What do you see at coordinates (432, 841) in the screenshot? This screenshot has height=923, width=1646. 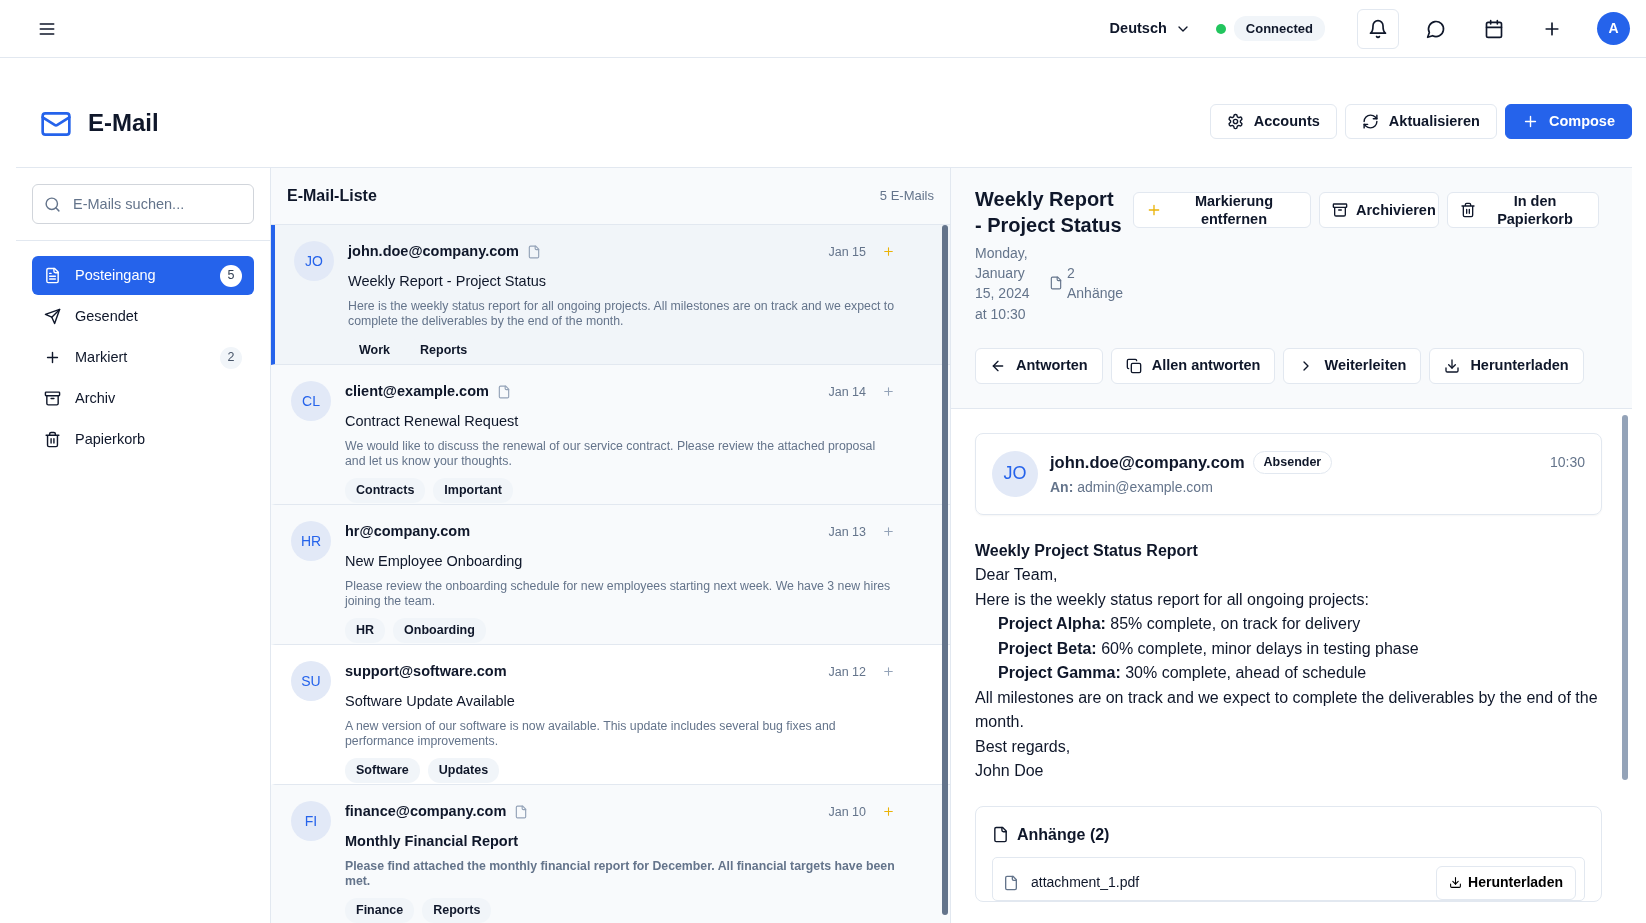 I see `email-subject: Monthly Financial Report` at bounding box center [432, 841].